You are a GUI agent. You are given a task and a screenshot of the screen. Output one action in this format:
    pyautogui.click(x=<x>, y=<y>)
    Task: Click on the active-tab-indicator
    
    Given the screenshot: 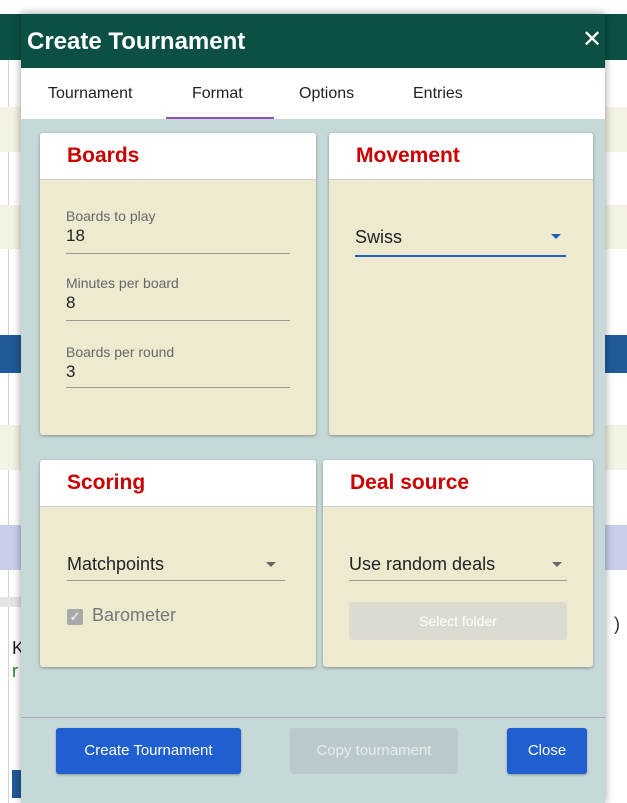 What is the action you would take?
    pyautogui.click(x=220, y=118)
    